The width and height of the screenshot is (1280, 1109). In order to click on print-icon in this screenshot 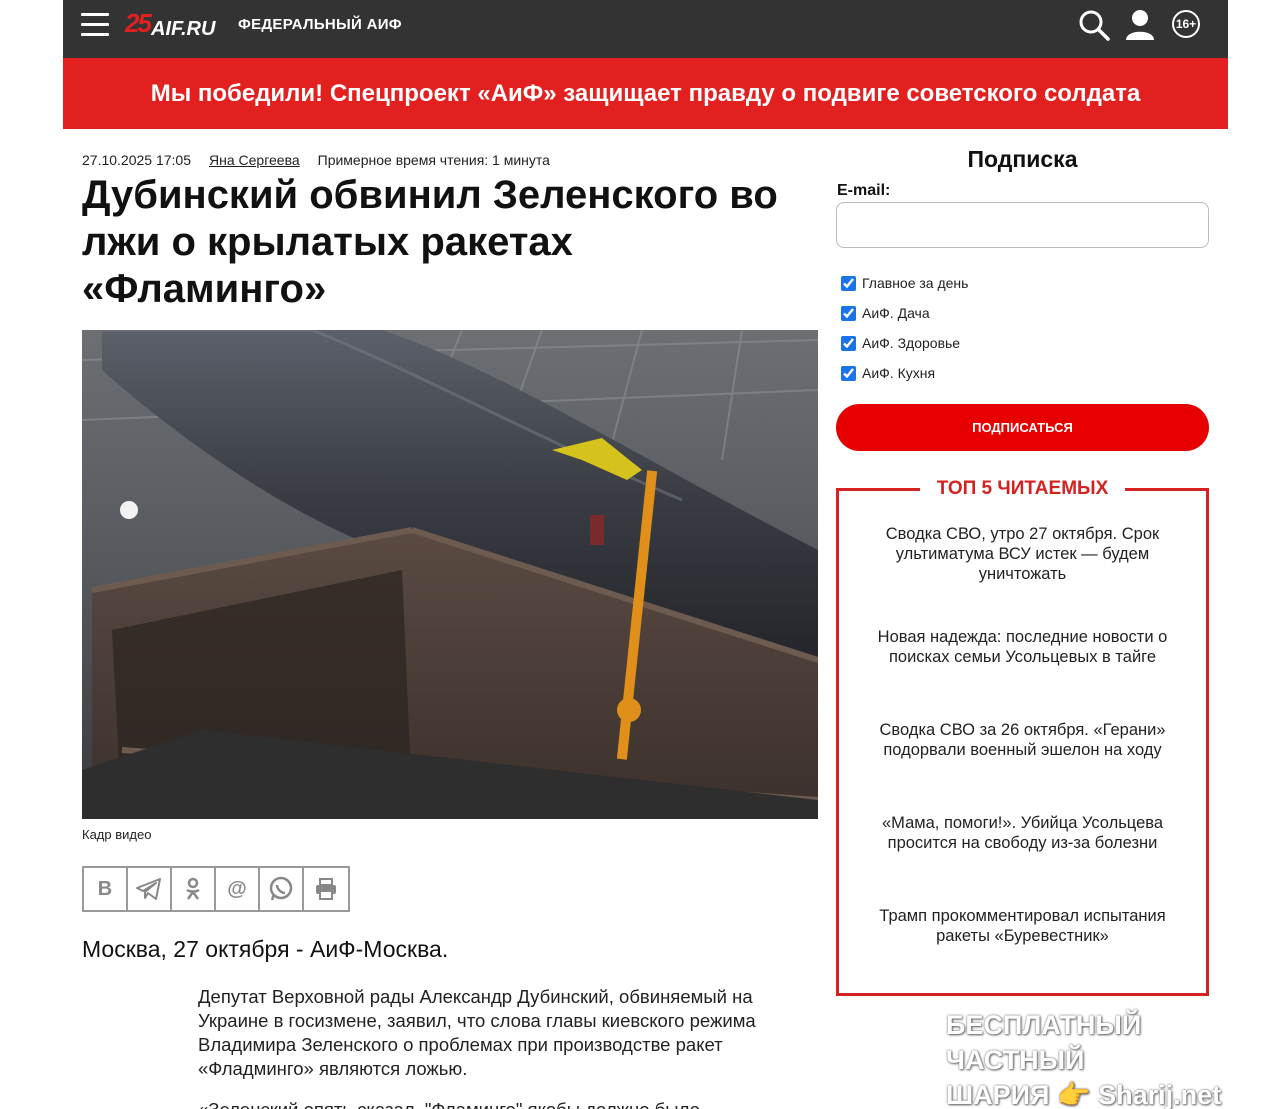, I will do `click(326, 889)`.